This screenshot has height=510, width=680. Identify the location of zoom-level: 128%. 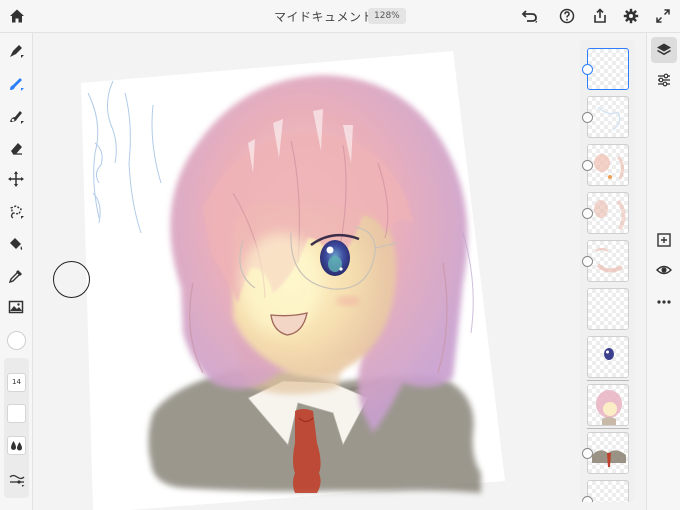
(387, 16).